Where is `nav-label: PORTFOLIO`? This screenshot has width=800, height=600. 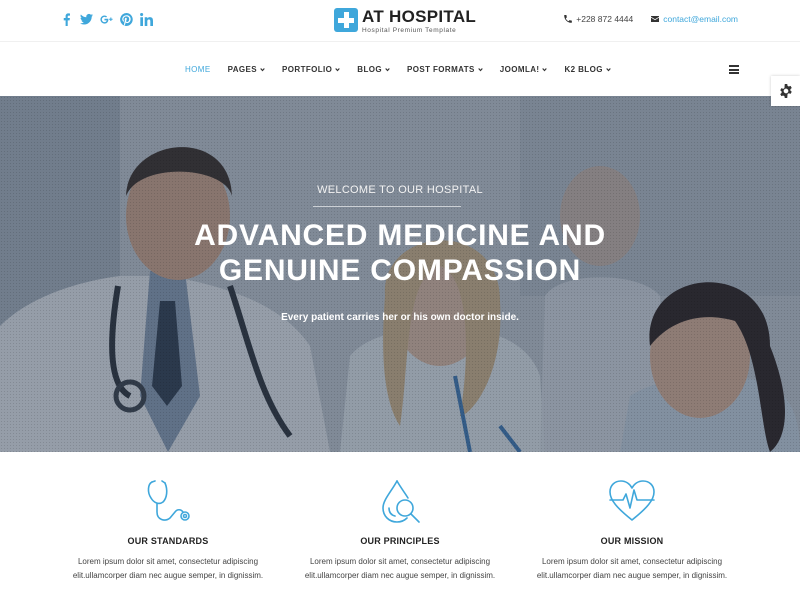 nav-label: PORTFOLIO is located at coordinates (307, 69).